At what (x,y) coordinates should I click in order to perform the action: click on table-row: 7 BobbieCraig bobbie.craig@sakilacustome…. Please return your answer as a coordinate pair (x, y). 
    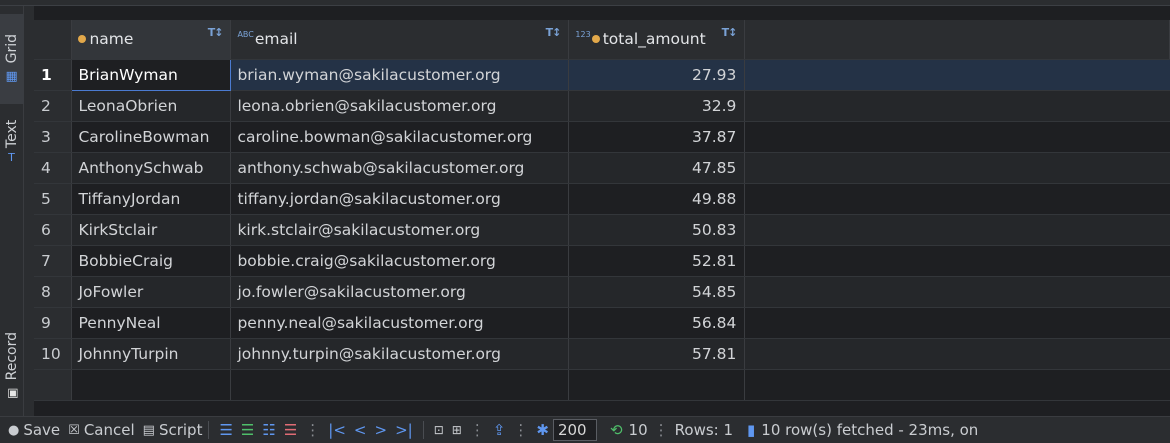
    Looking at the image, I should click on (602, 261).